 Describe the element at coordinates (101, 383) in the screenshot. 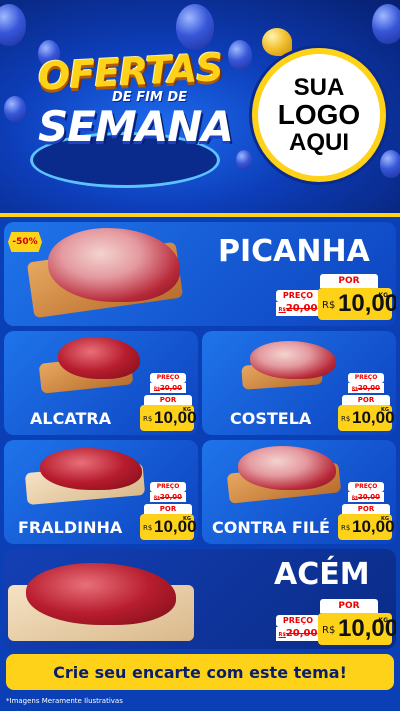

I see `product-card-alcatra: PREÇO R$20,00 POR ALCATRA R$ 10,00 KG` at that location.